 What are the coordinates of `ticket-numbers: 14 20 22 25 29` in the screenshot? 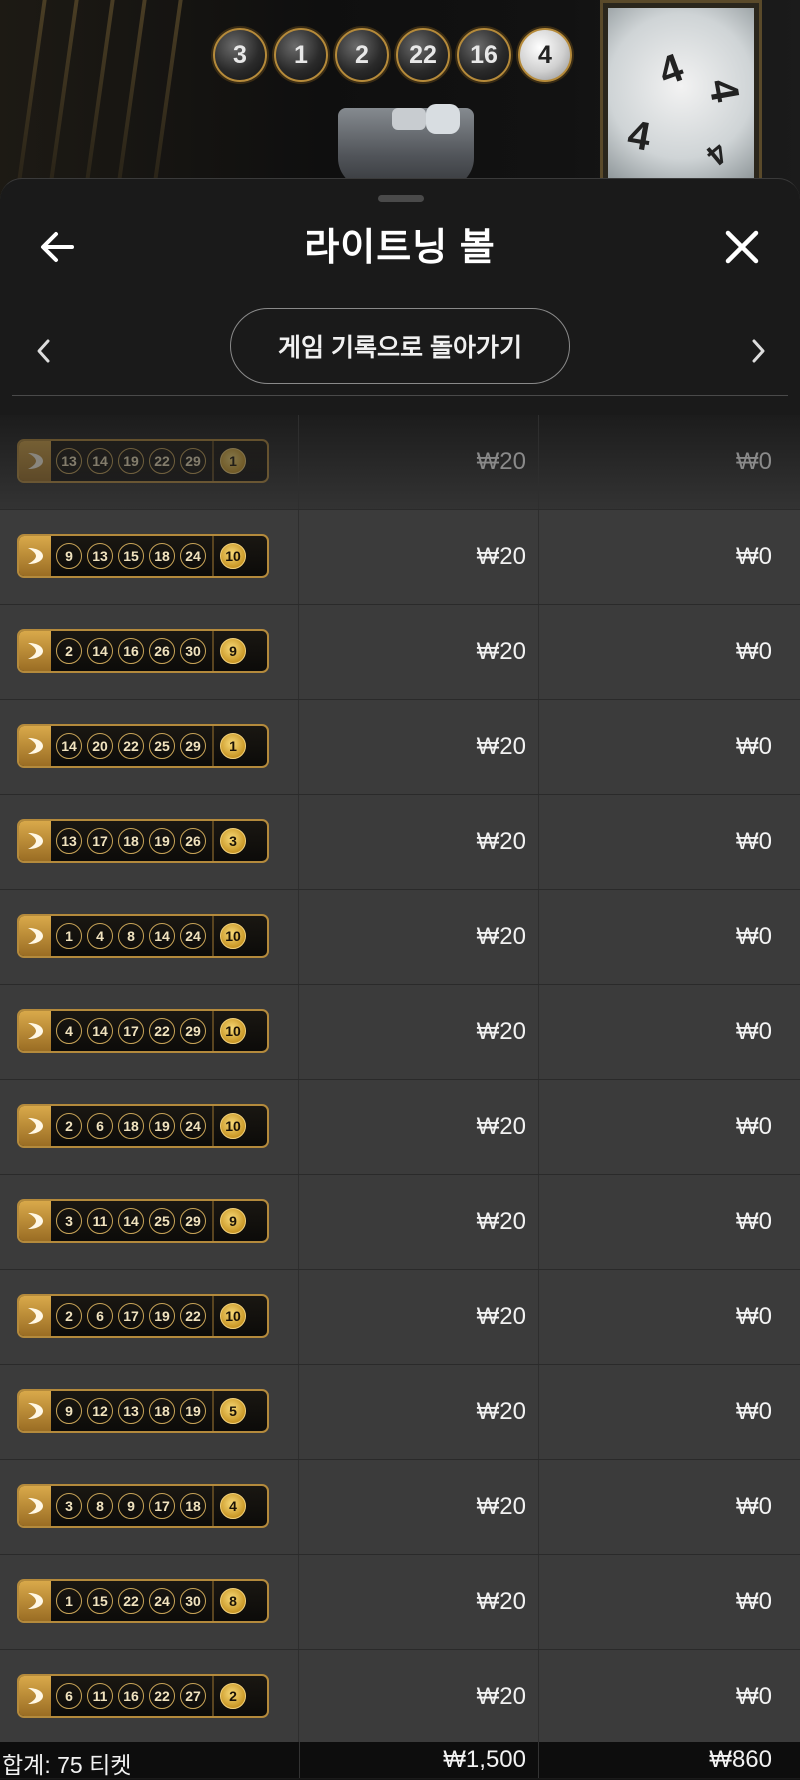 It's located at (128, 746).